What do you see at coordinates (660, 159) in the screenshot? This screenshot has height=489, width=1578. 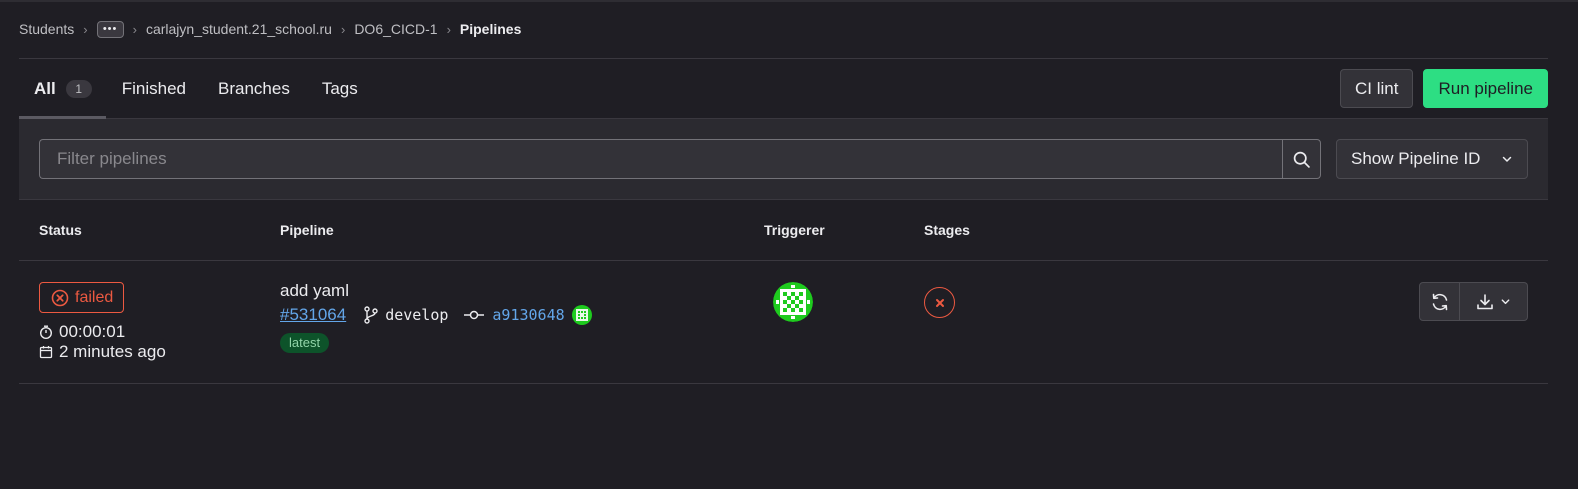 I see `filter-pipelines-input` at bounding box center [660, 159].